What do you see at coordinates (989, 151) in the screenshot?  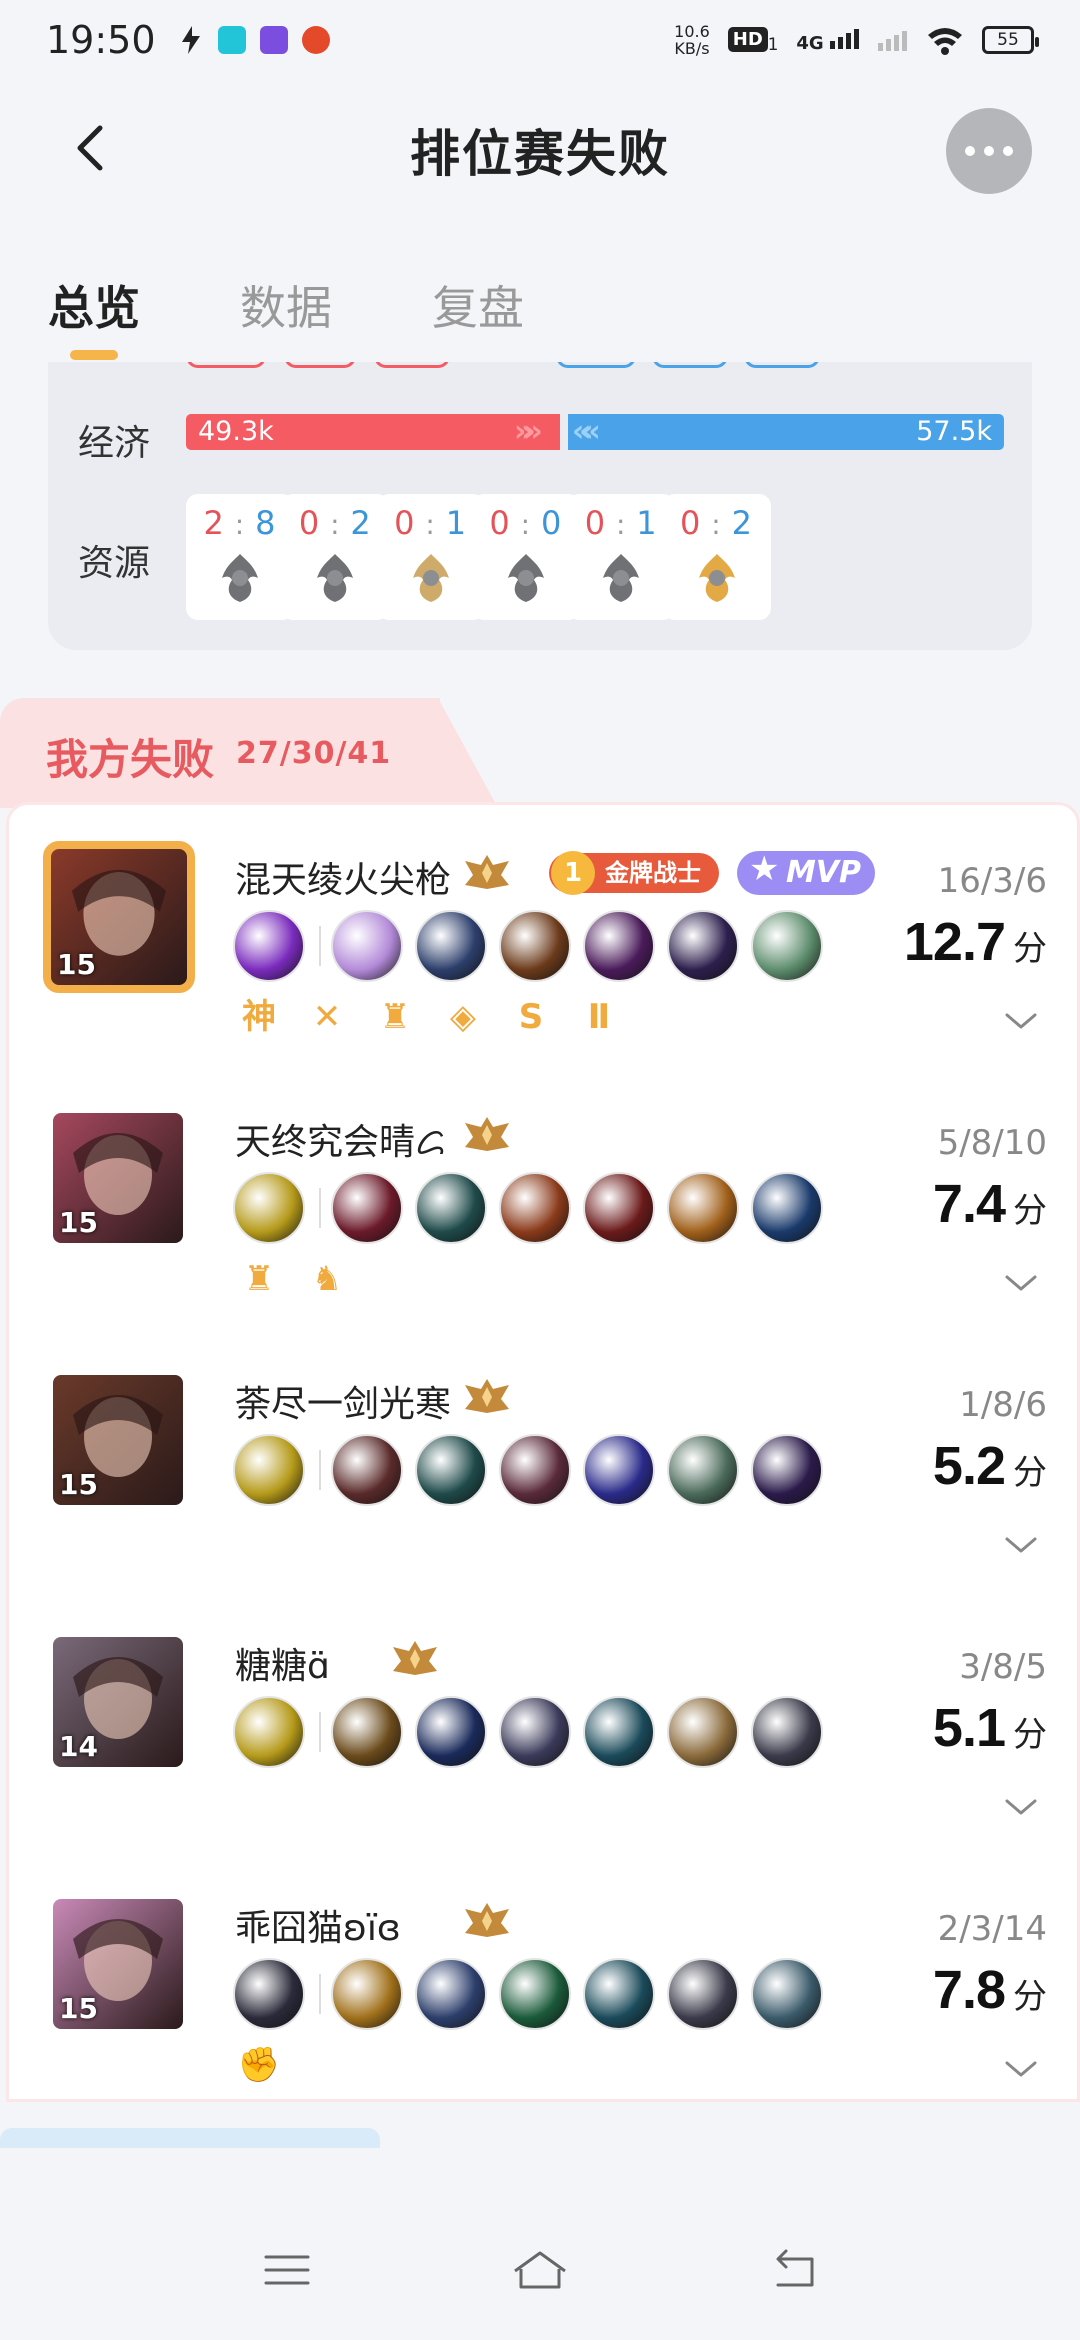 I see `more-options-button` at bounding box center [989, 151].